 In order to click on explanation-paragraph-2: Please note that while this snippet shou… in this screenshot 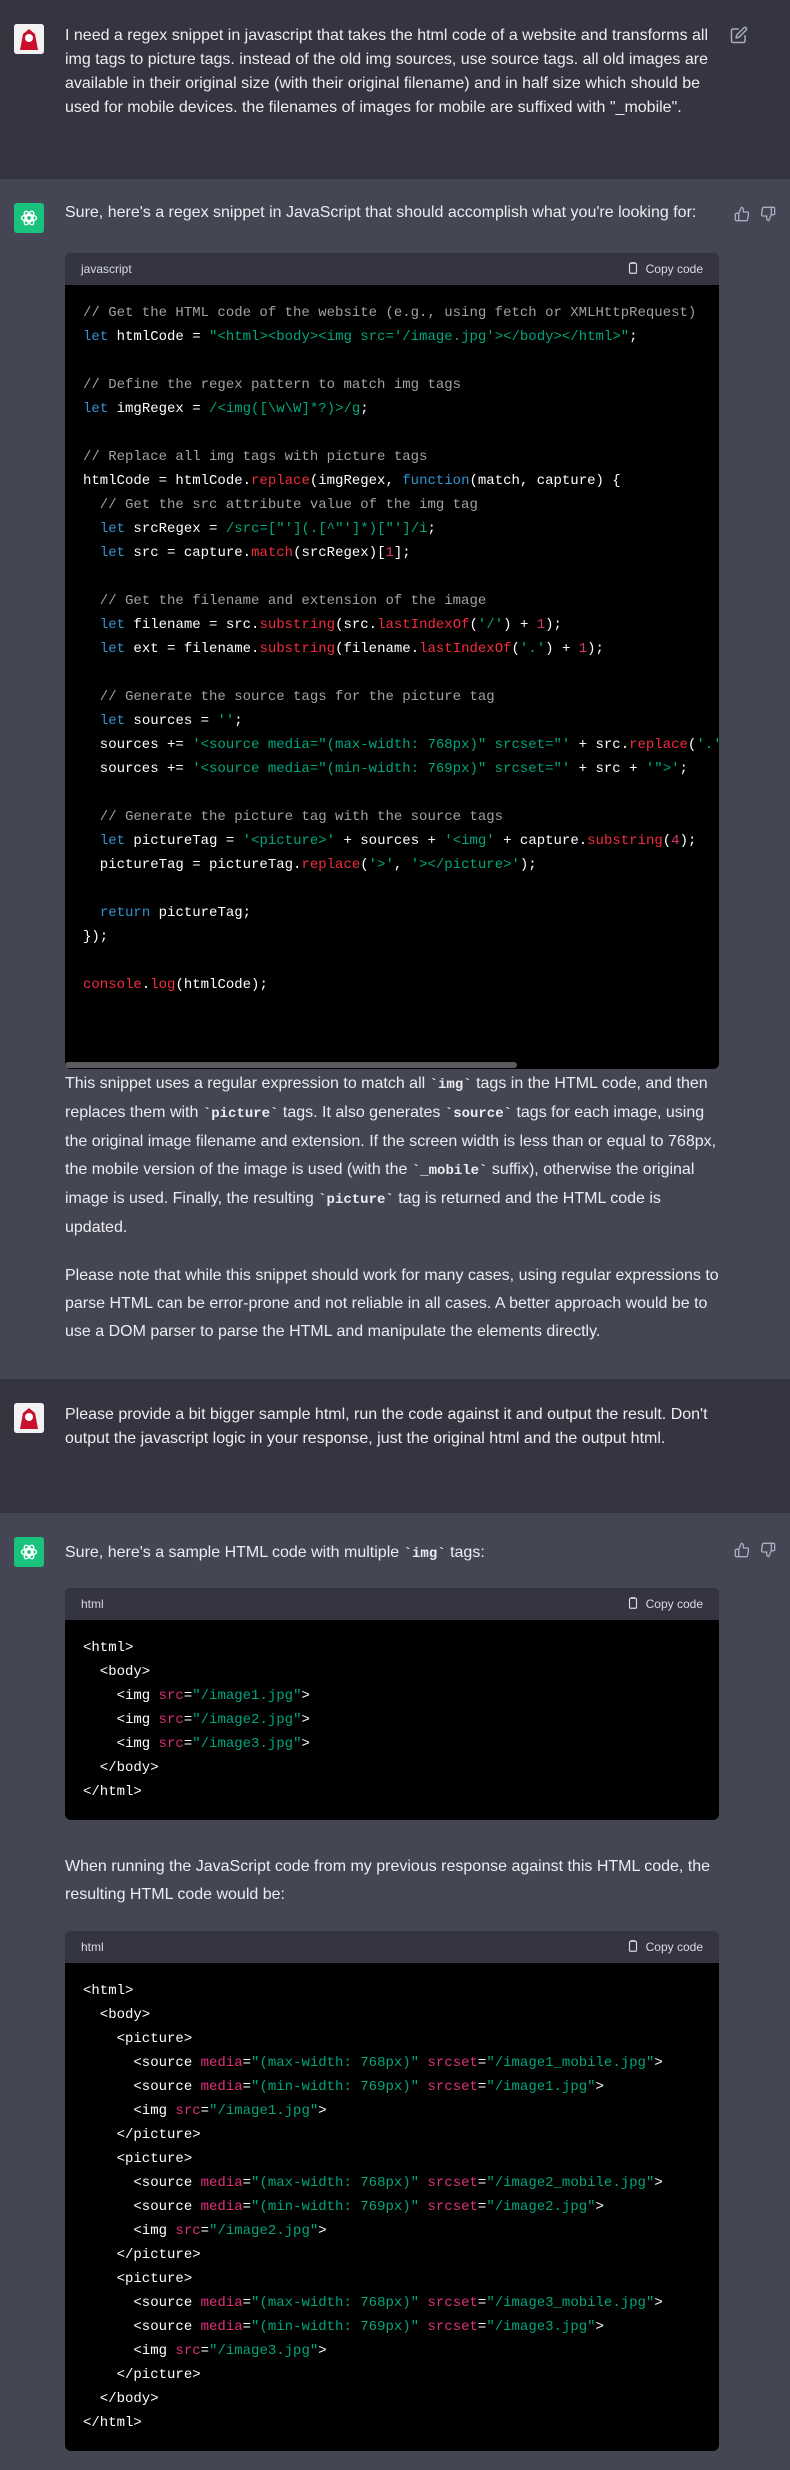, I will do `click(392, 1303)`.